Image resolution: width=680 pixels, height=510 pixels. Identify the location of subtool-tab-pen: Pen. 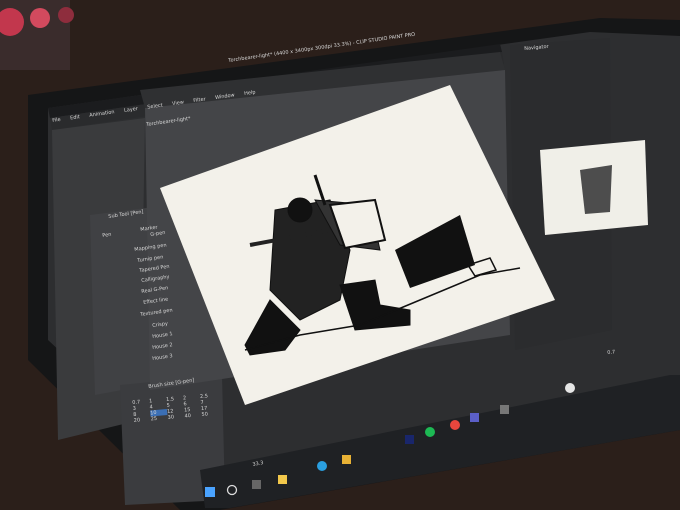
(107, 235).